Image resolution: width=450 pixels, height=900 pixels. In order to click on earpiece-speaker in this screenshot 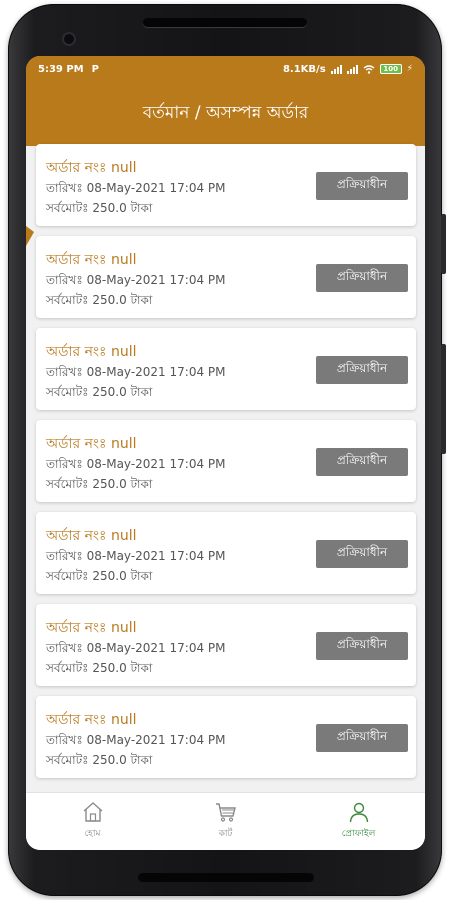, I will do `click(225, 22)`.